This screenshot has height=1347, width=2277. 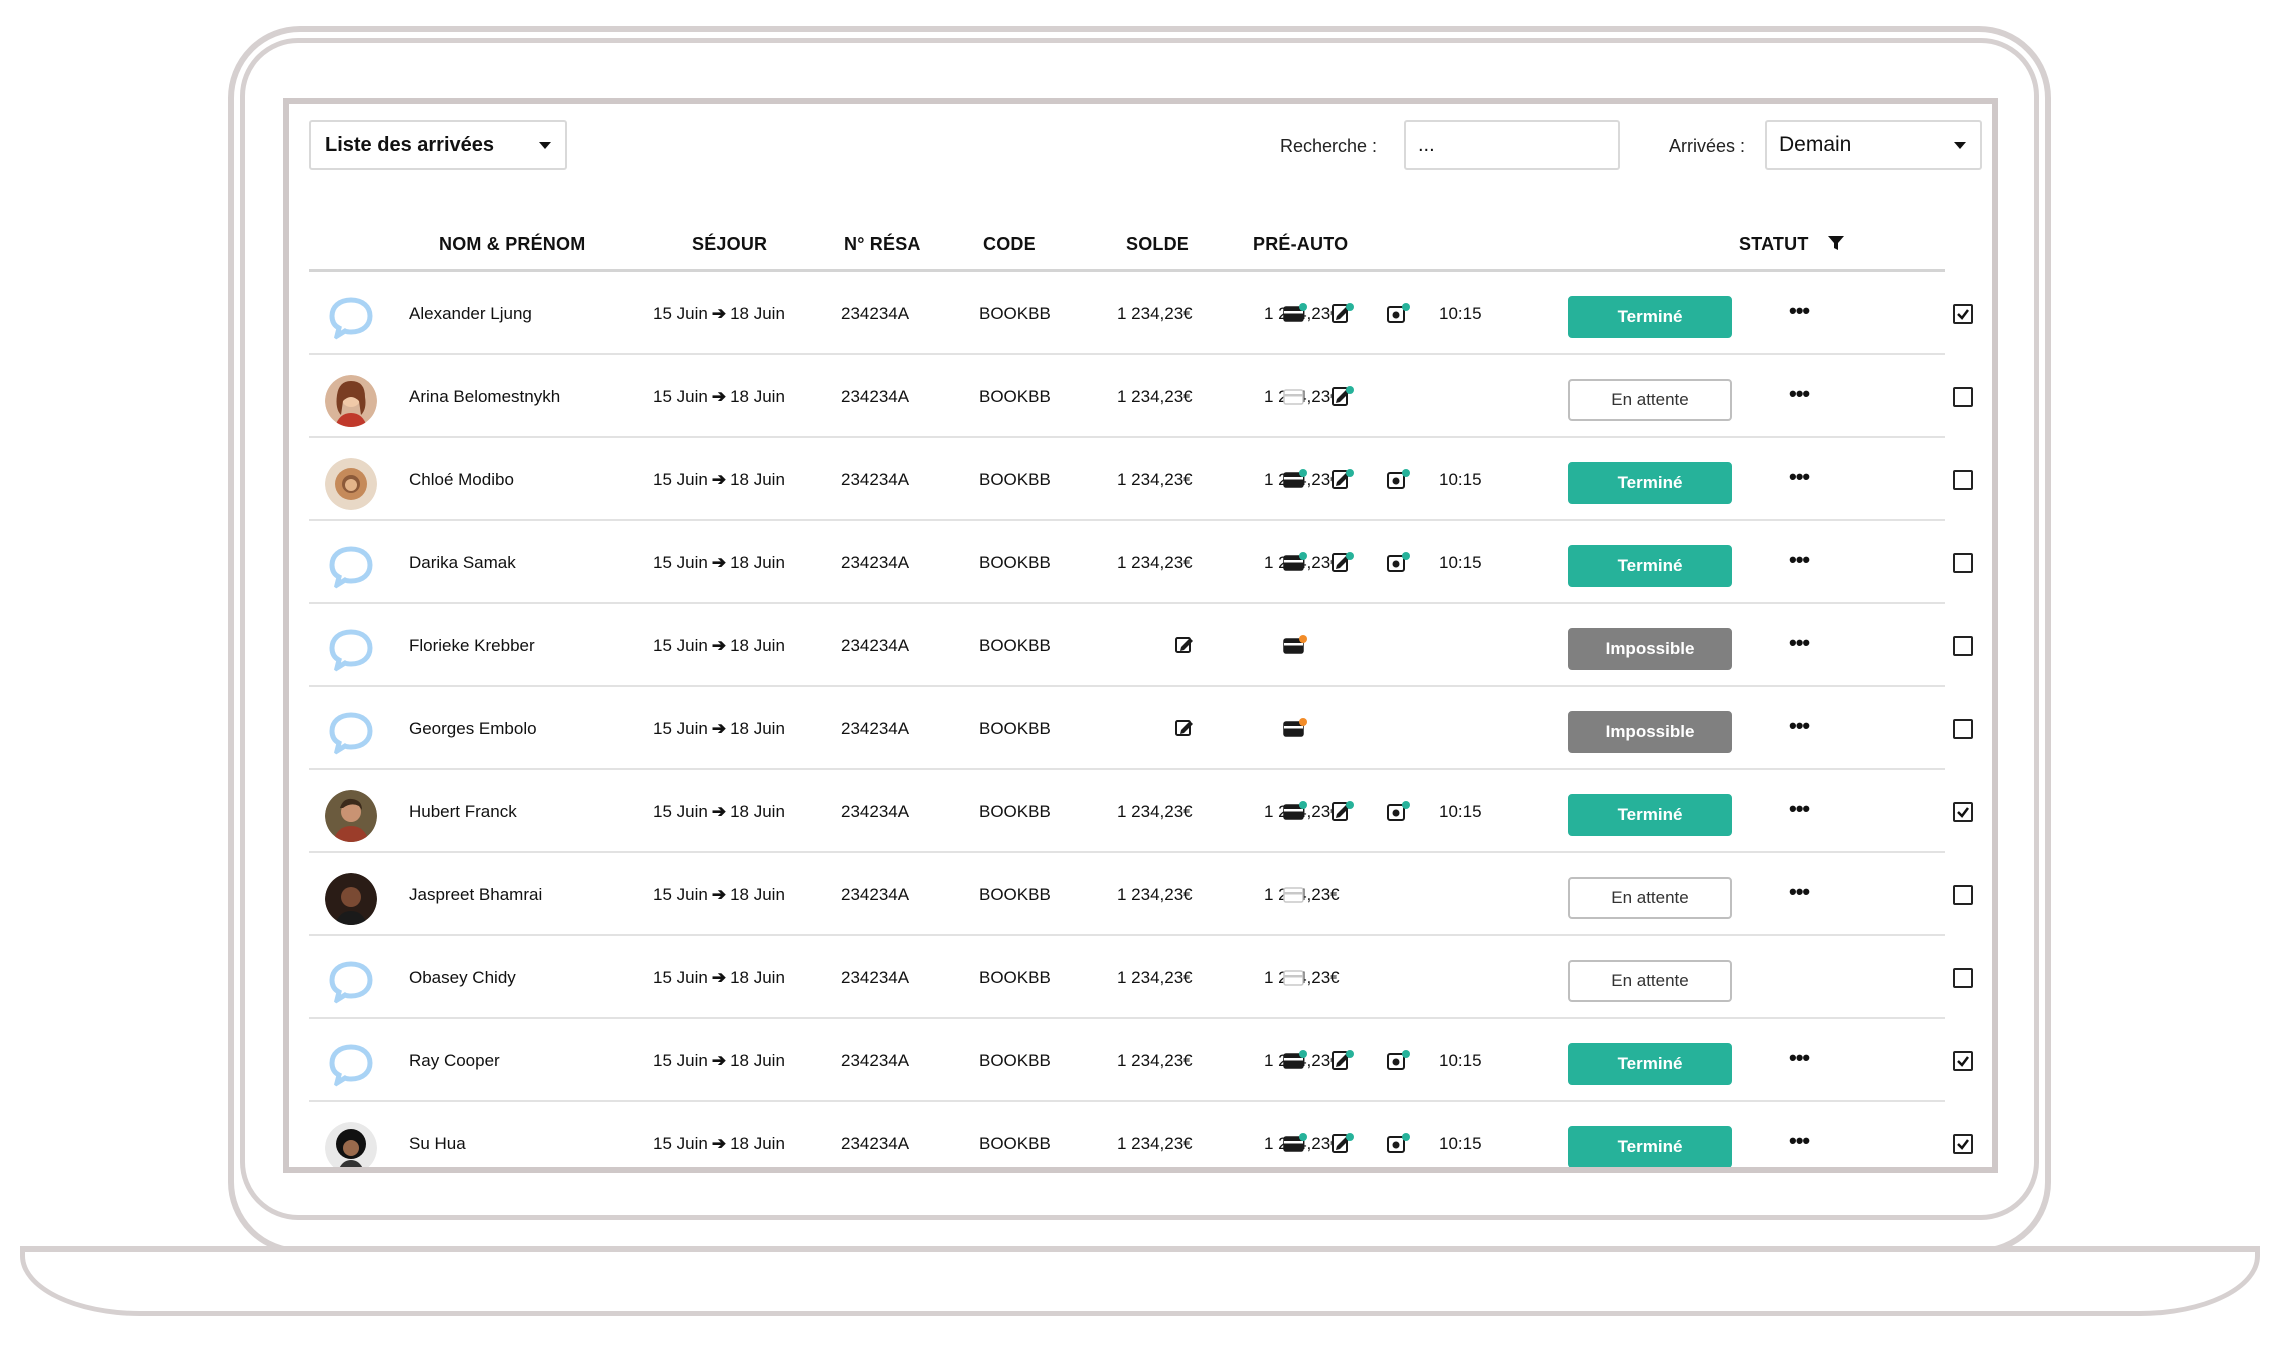 What do you see at coordinates (454, 1060) in the screenshot?
I see `guest-name: Ray Cooper` at bounding box center [454, 1060].